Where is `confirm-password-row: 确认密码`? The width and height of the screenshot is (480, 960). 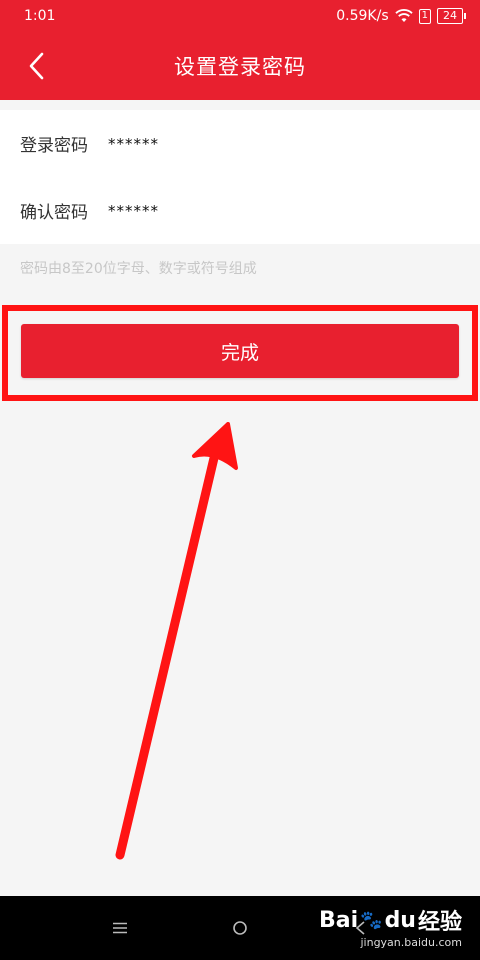 confirm-password-row: 确认密码 is located at coordinates (240, 210).